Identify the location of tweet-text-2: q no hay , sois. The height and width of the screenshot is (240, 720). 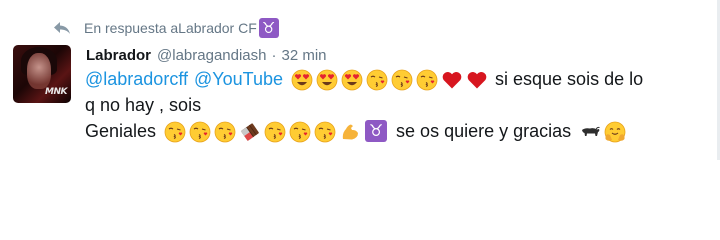
(143, 105).